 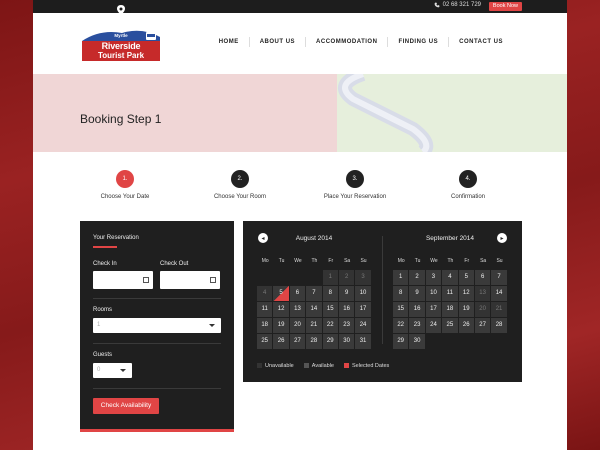 I want to click on step-2-circle: 2., so click(x=240, y=179).